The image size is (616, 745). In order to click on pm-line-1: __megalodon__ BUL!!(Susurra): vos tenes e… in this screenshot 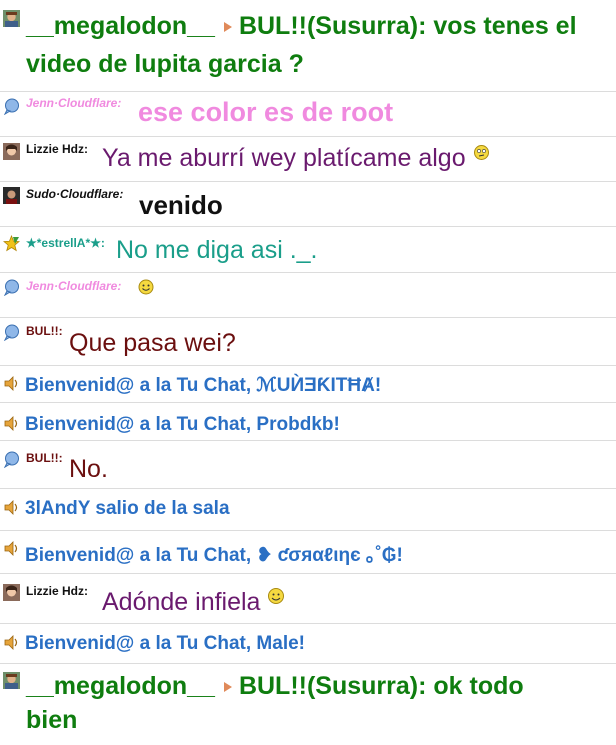, I will do `click(301, 26)`.